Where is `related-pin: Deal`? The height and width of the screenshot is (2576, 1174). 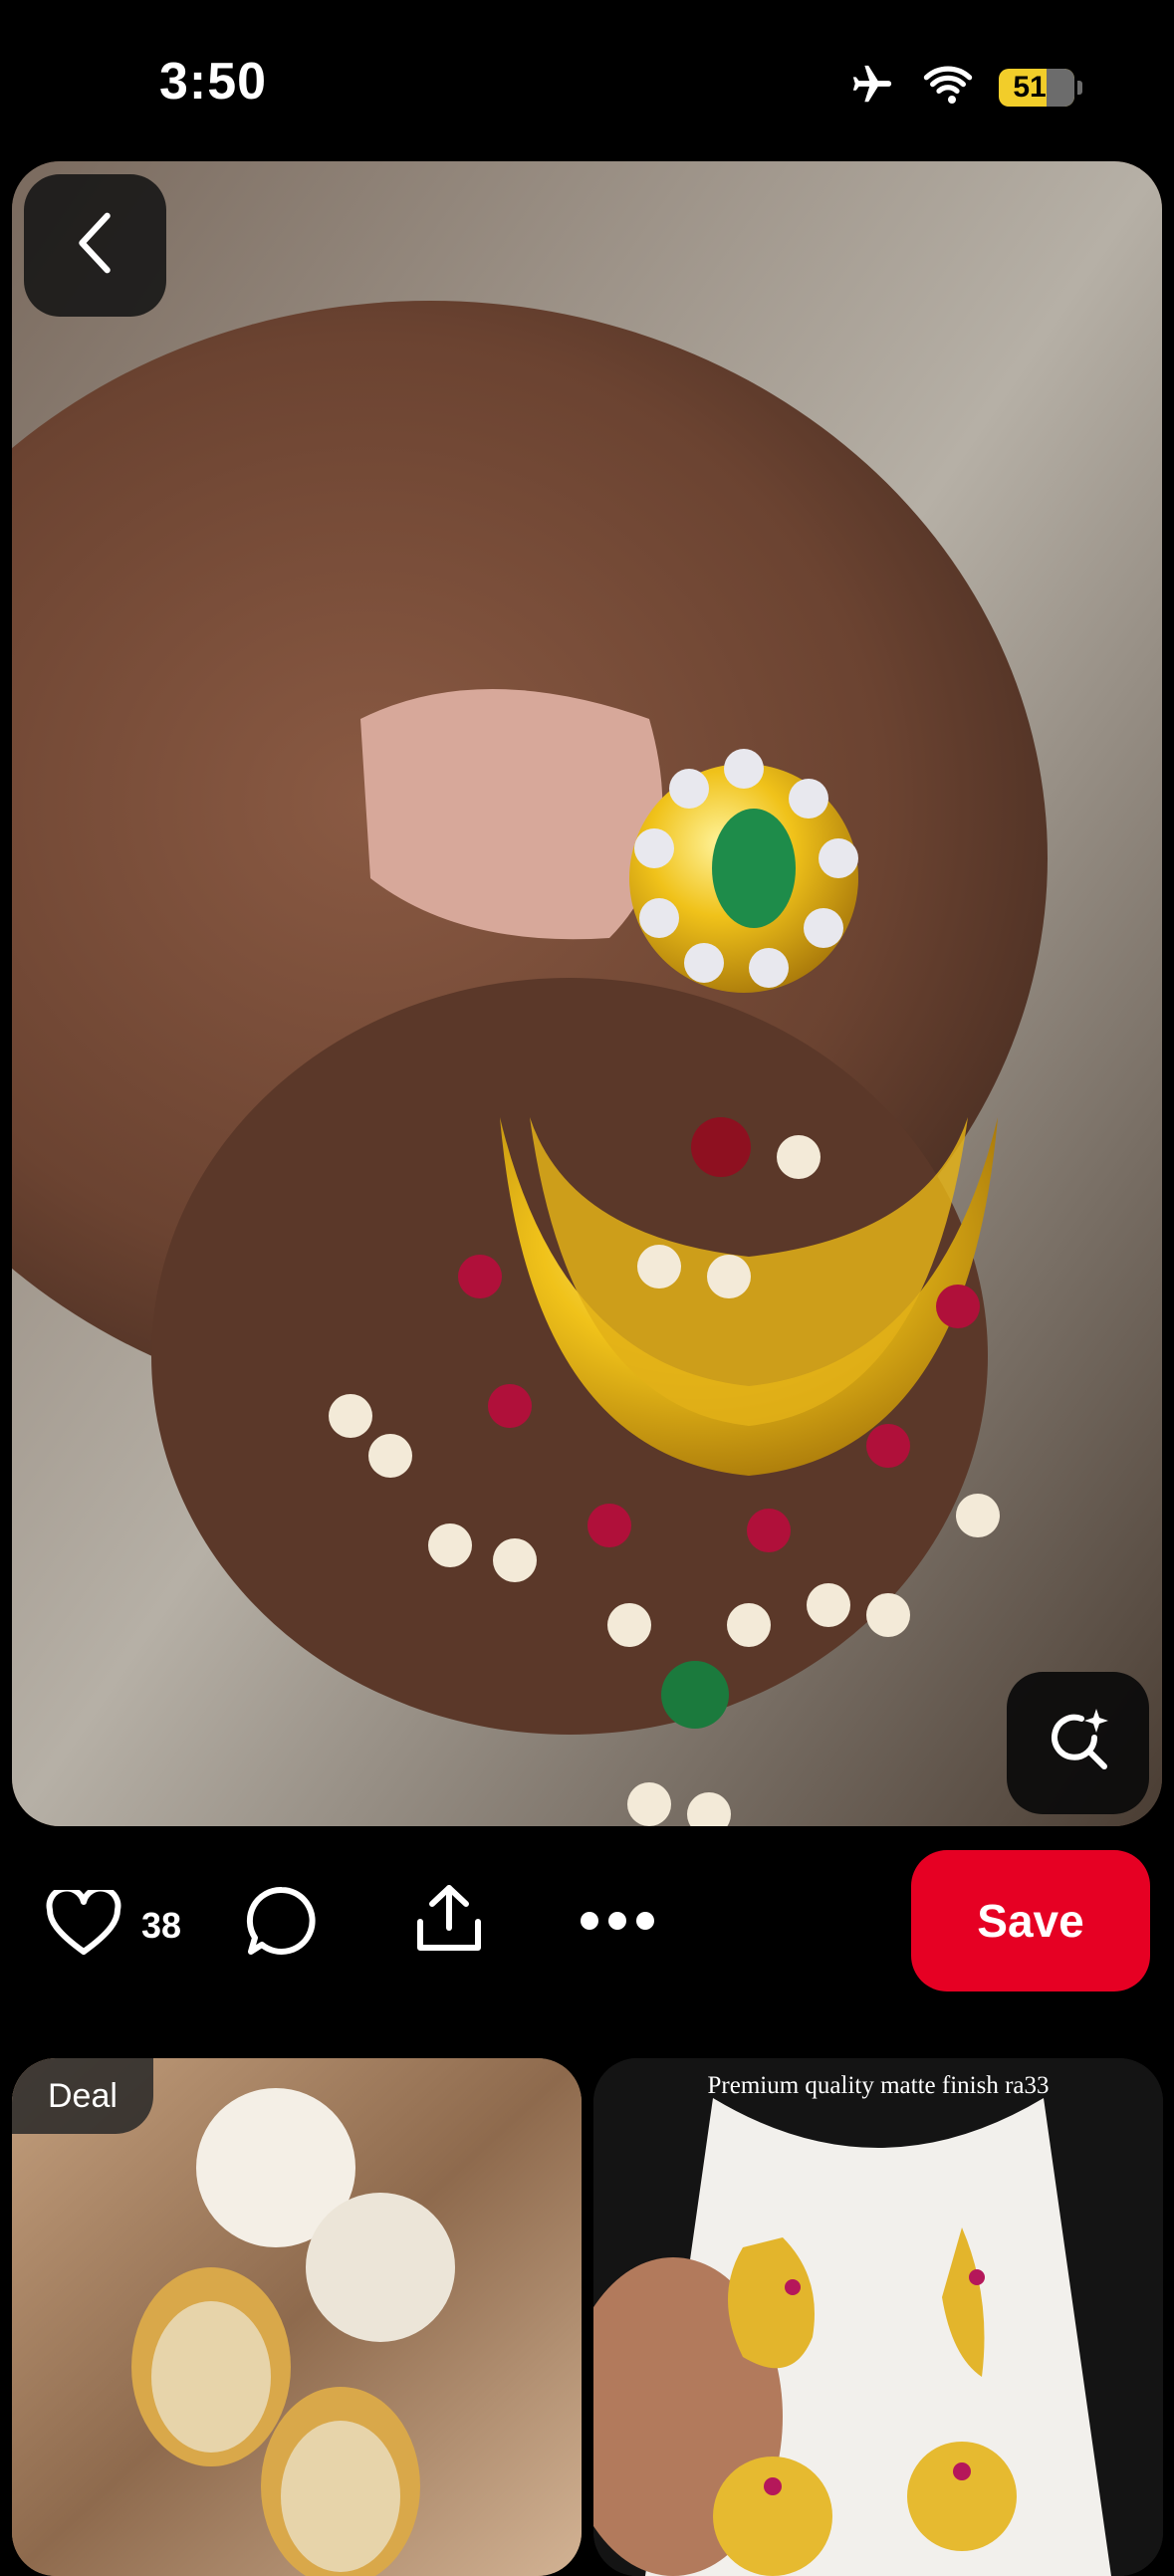 related-pin: Deal is located at coordinates (297, 2317).